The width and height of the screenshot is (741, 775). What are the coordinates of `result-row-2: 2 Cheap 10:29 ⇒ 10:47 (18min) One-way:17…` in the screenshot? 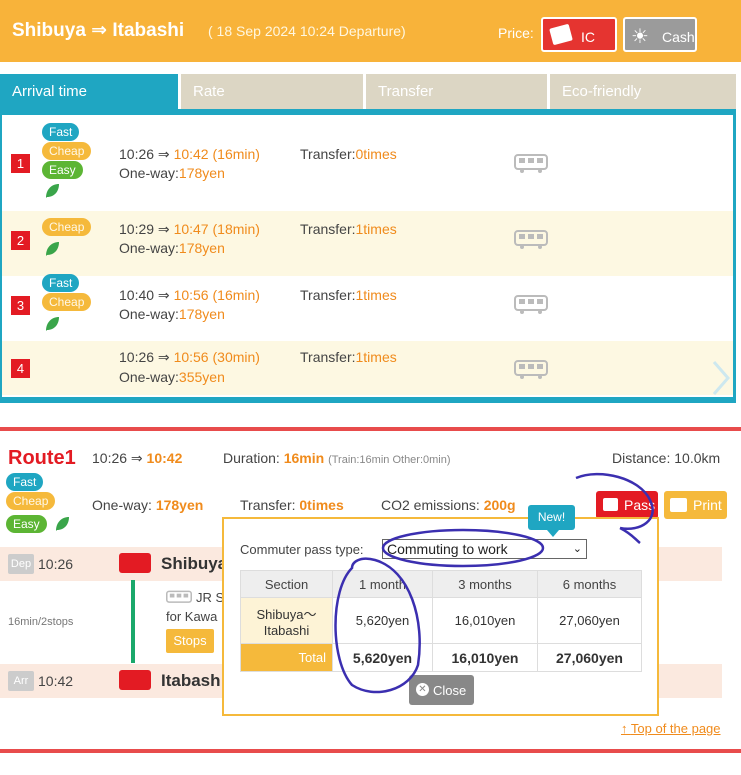 It's located at (367, 243).